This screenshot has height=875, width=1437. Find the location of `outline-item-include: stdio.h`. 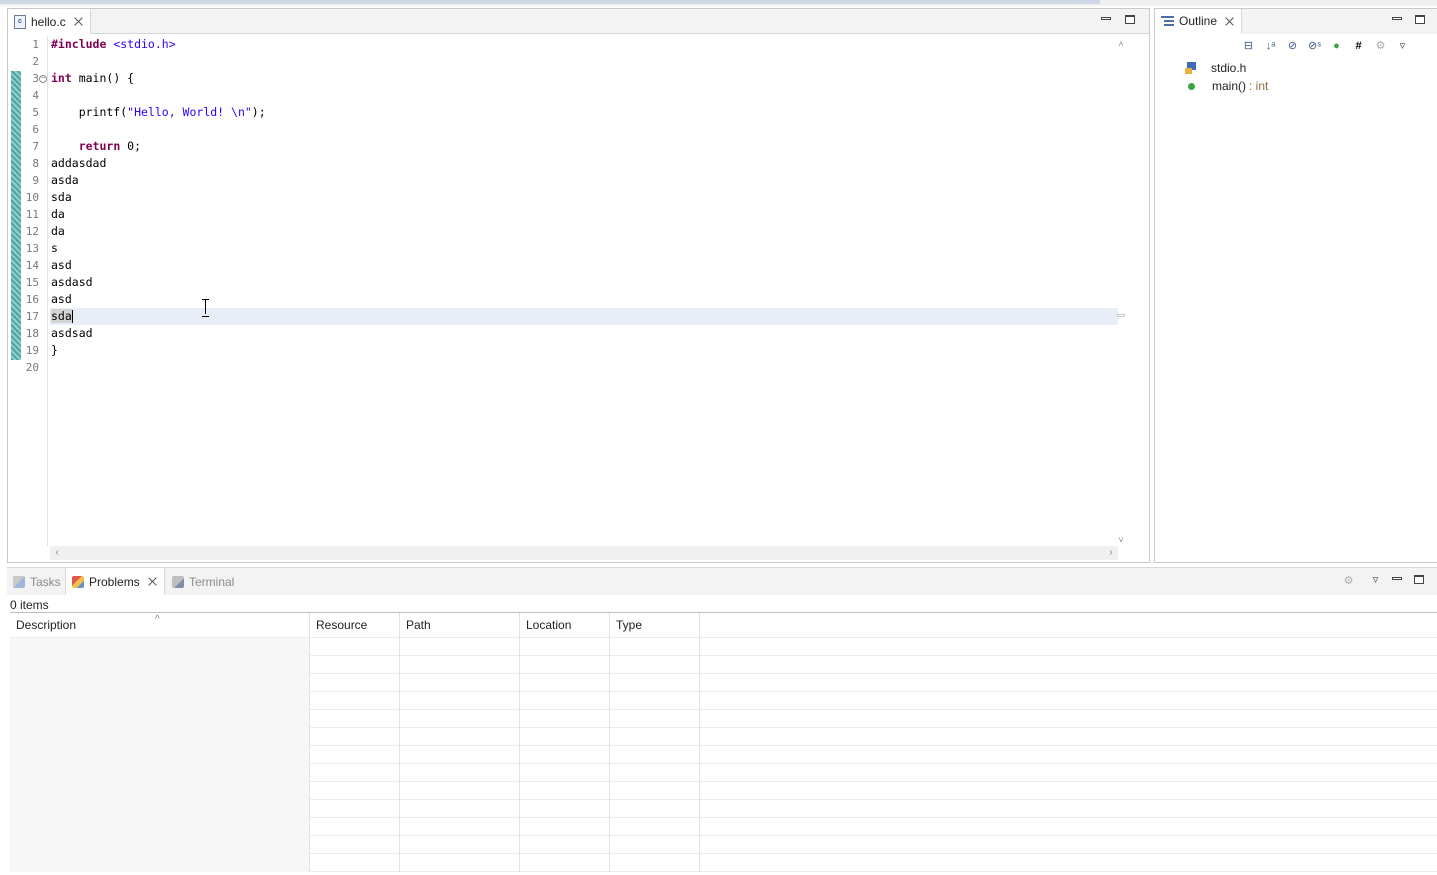

outline-item-include: stdio.h is located at coordinates (1226, 68).